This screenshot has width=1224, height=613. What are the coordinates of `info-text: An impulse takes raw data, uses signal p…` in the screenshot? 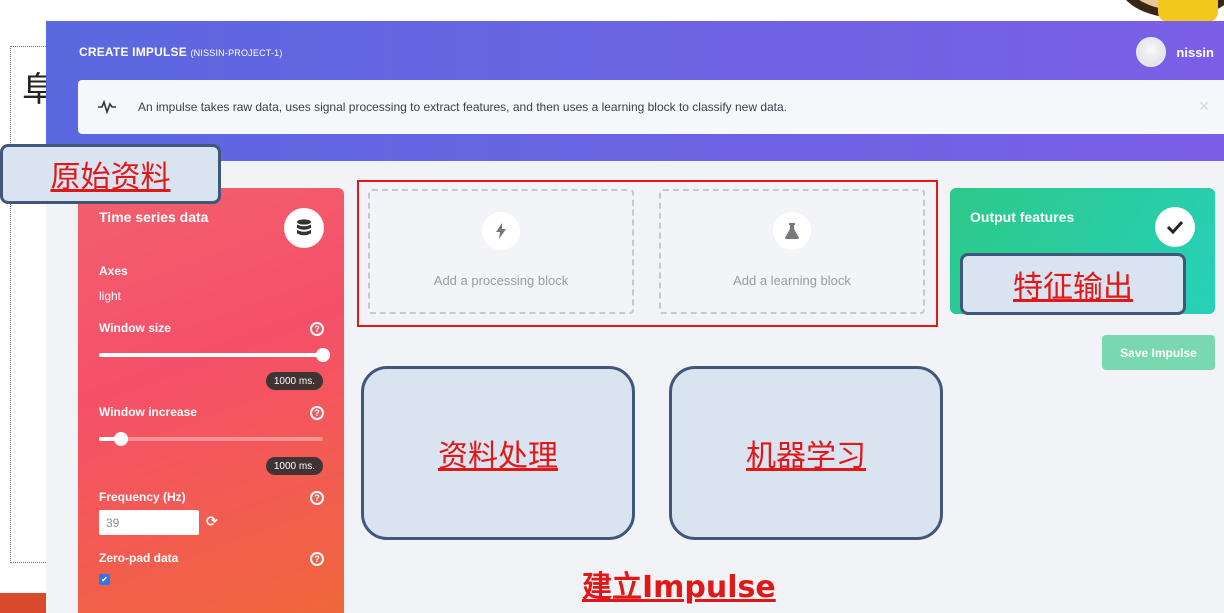 It's located at (463, 107).